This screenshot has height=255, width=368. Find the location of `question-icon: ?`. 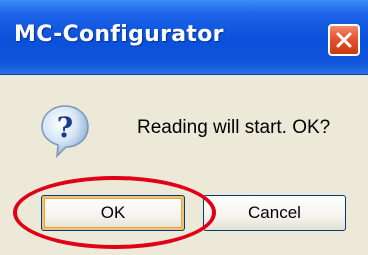

question-icon: ? is located at coordinates (65, 131).